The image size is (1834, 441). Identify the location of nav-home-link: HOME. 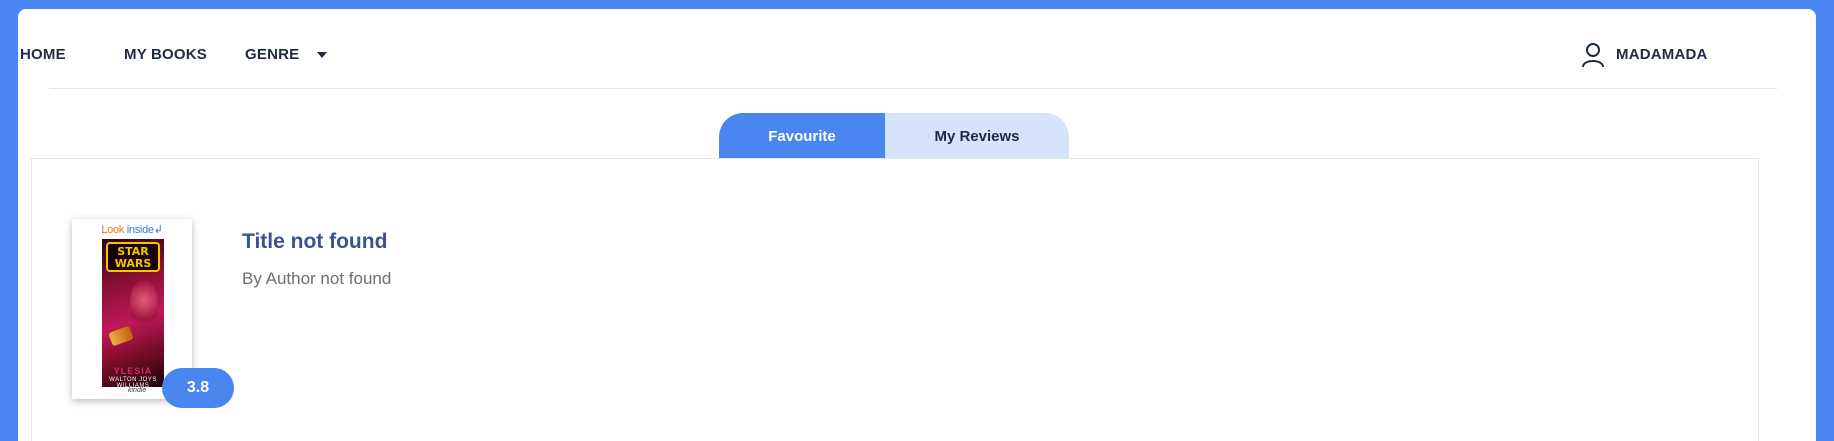
(43, 54).